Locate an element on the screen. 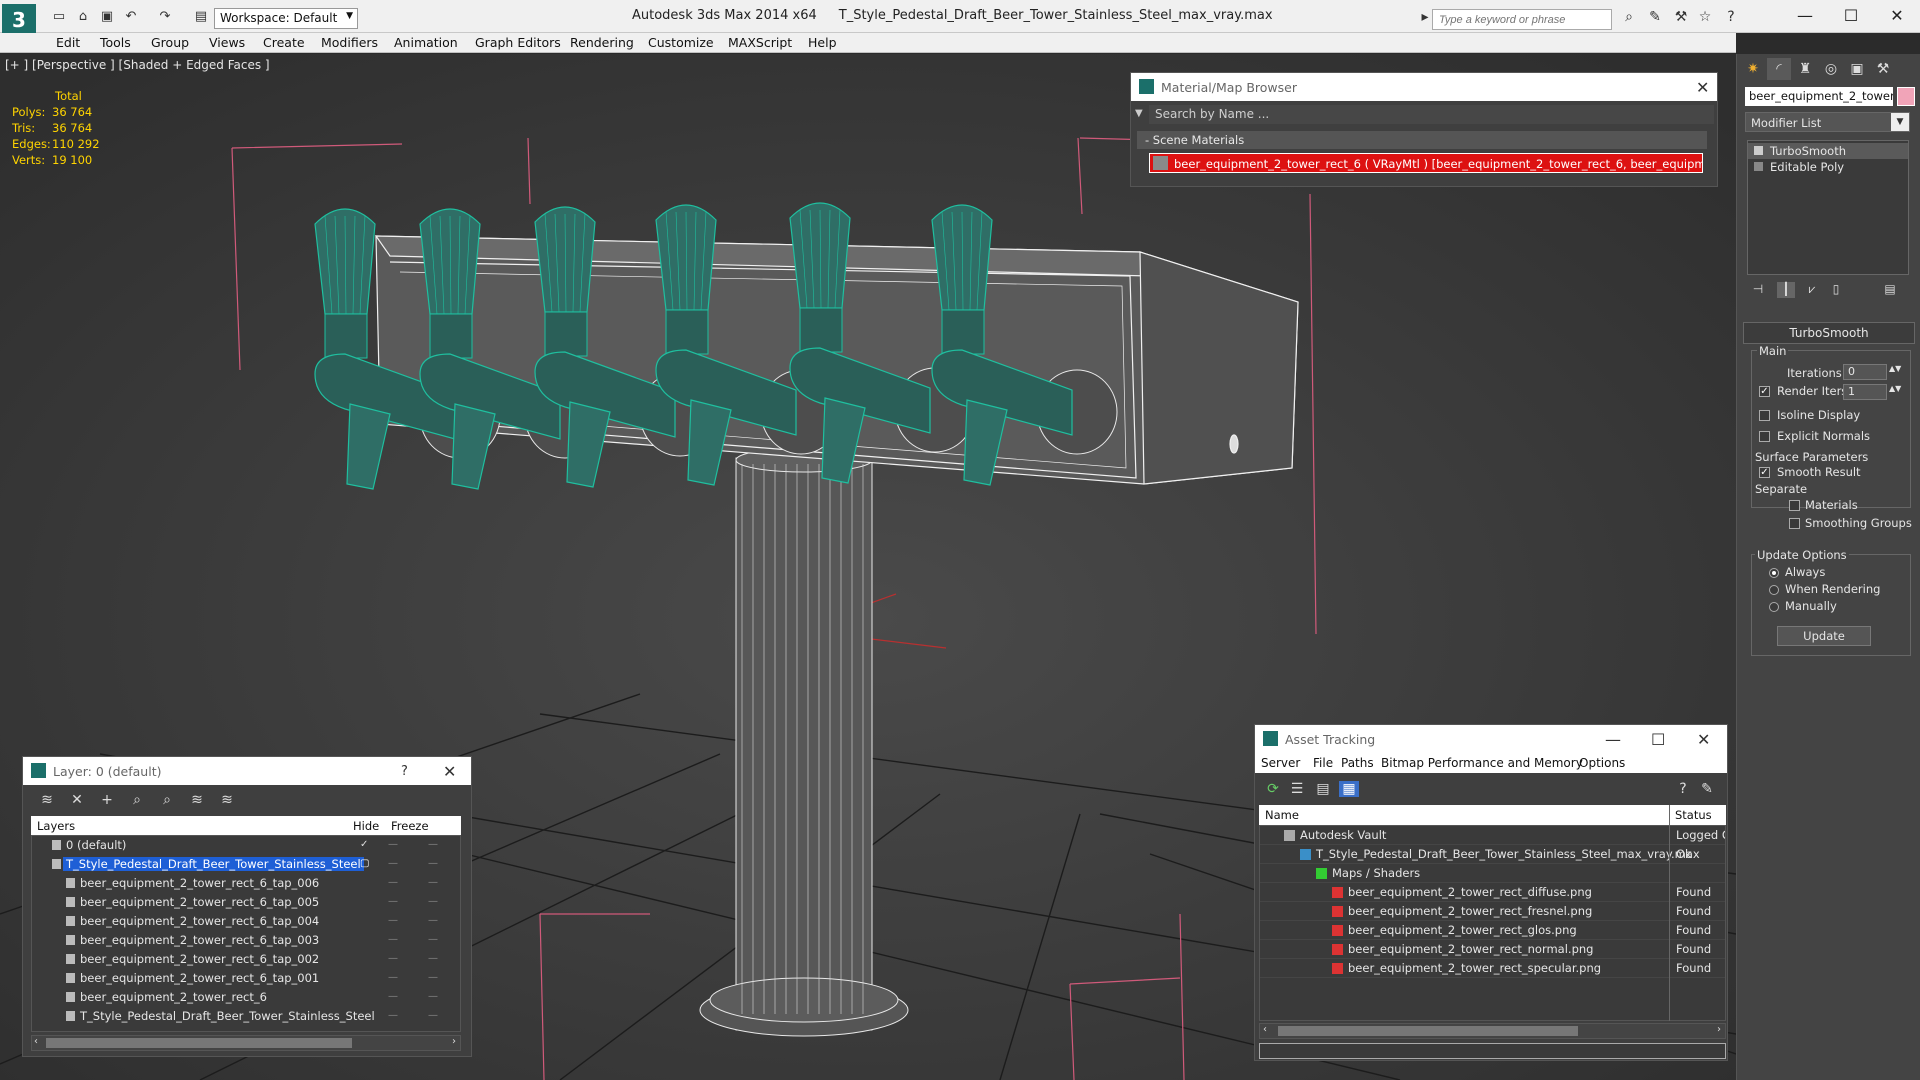  close-window-button: ✕ is located at coordinates (1897, 16).